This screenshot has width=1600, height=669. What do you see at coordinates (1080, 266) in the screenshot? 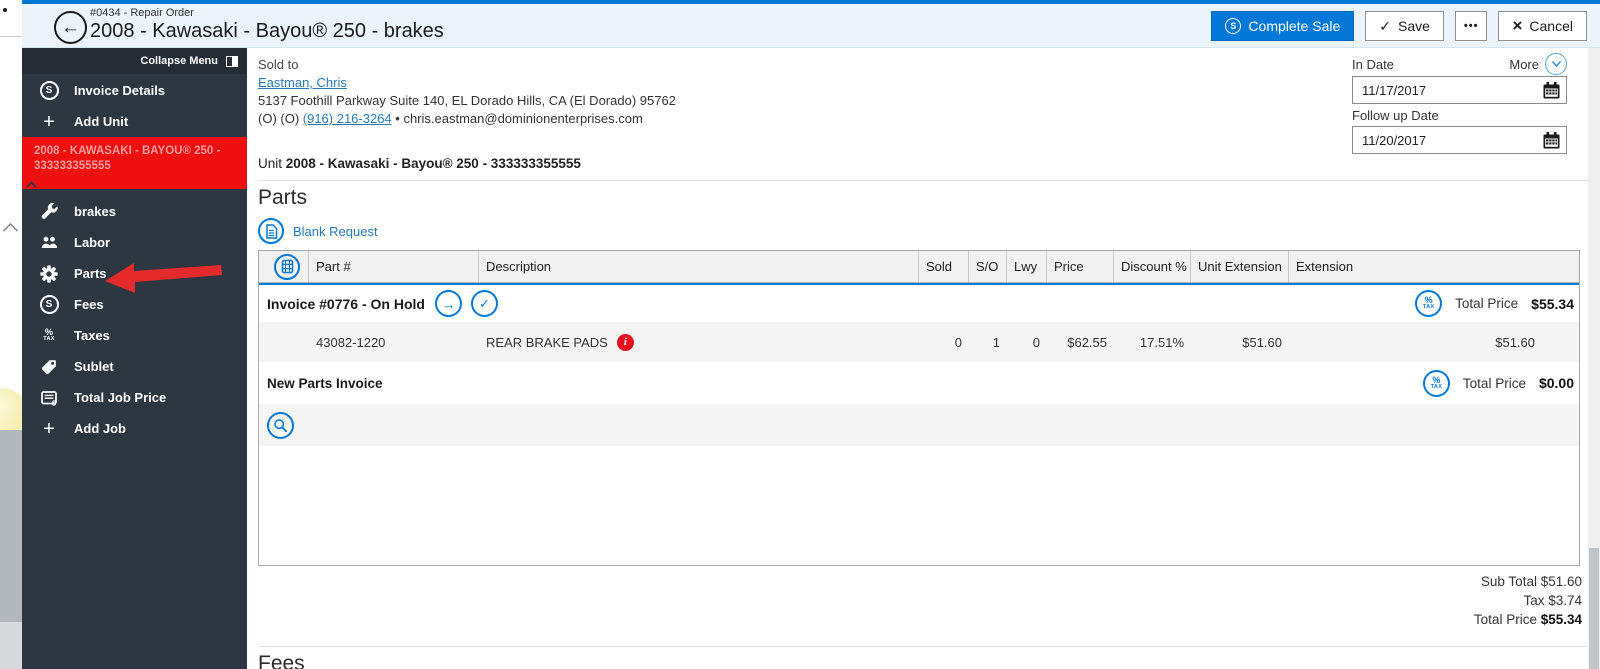
I see `column-header-price: Price` at bounding box center [1080, 266].